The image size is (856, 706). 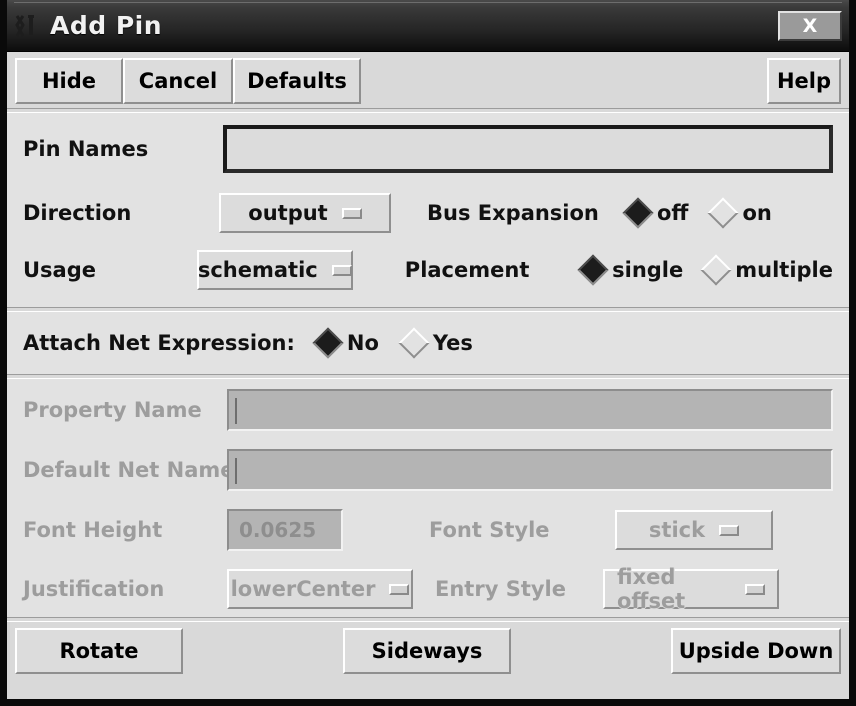 What do you see at coordinates (500, 589) in the screenshot?
I see `entry-style-label: Entry Style` at bounding box center [500, 589].